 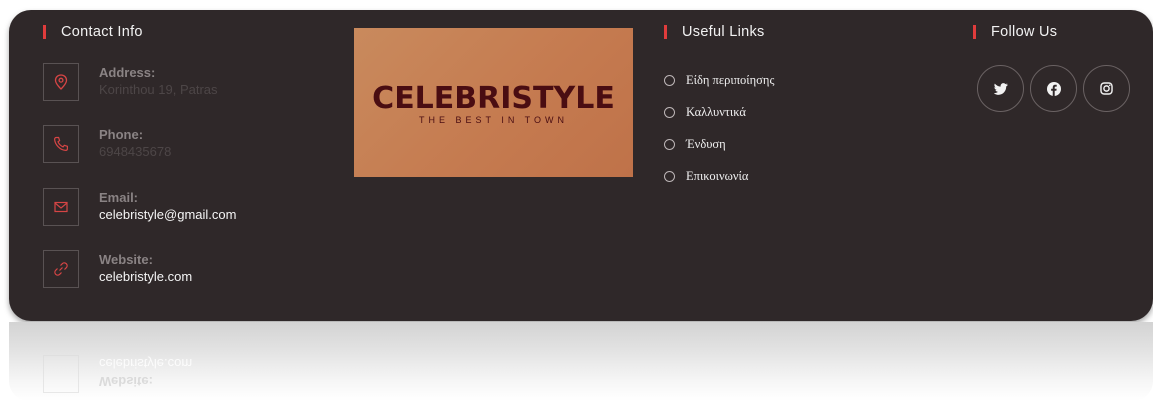 I want to click on link-item-beauty-care: Είδη περιποίησης, so click(x=719, y=80).